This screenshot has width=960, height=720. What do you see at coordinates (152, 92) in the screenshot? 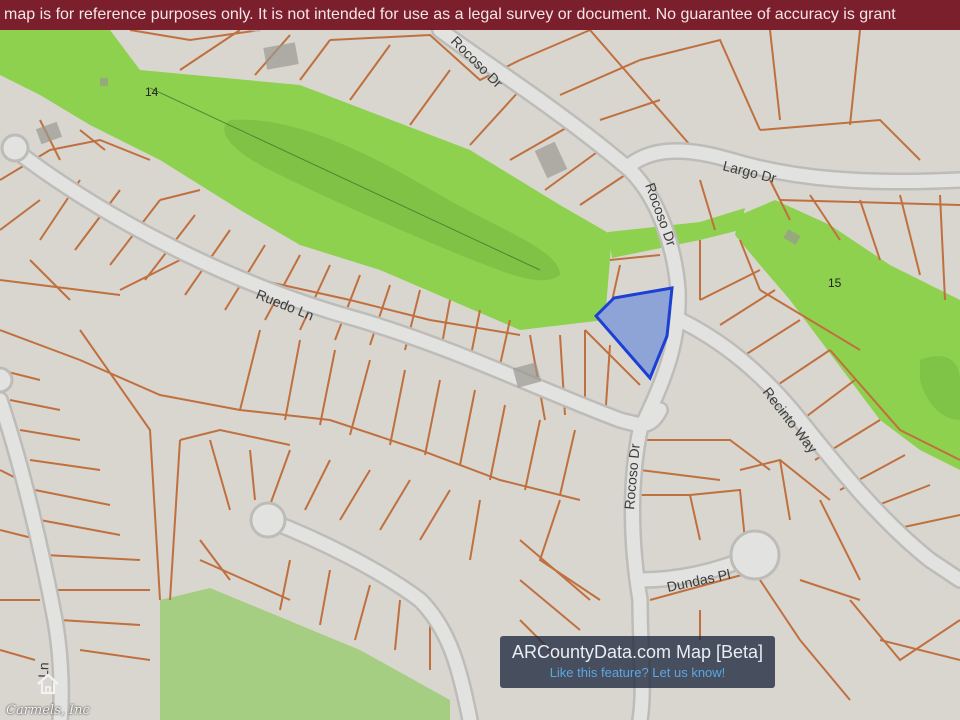
I see `lot-number-14: 14` at bounding box center [152, 92].